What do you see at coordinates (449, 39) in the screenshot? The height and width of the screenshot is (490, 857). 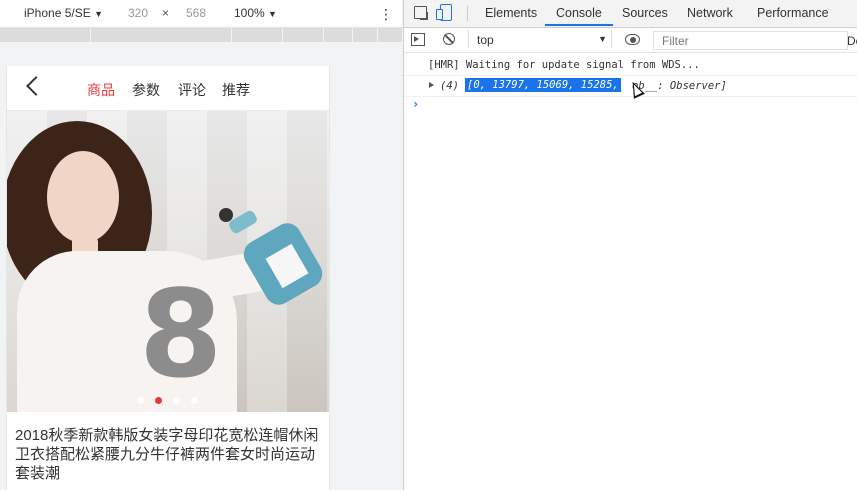 I see `clear-console-icon` at bounding box center [449, 39].